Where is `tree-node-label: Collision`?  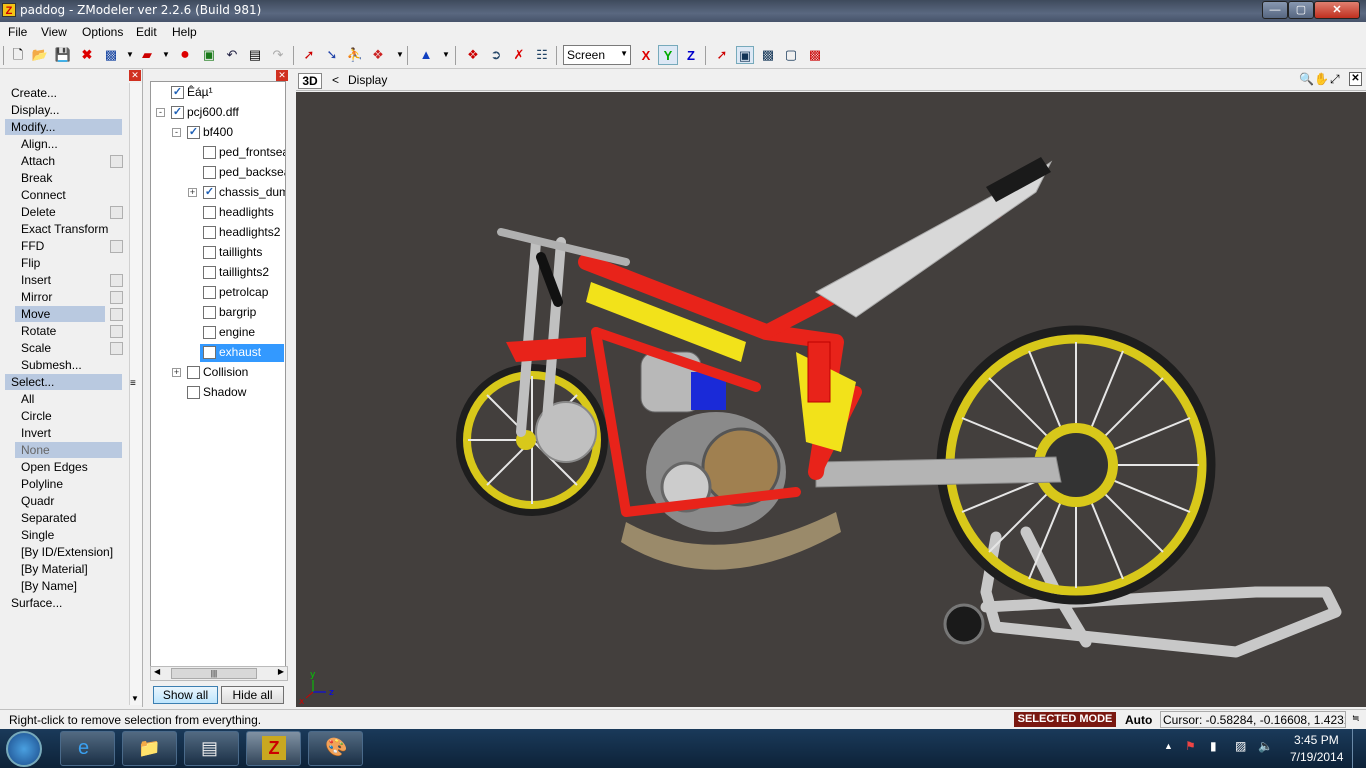 tree-node-label: Collision is located at coordinates (225, 372).